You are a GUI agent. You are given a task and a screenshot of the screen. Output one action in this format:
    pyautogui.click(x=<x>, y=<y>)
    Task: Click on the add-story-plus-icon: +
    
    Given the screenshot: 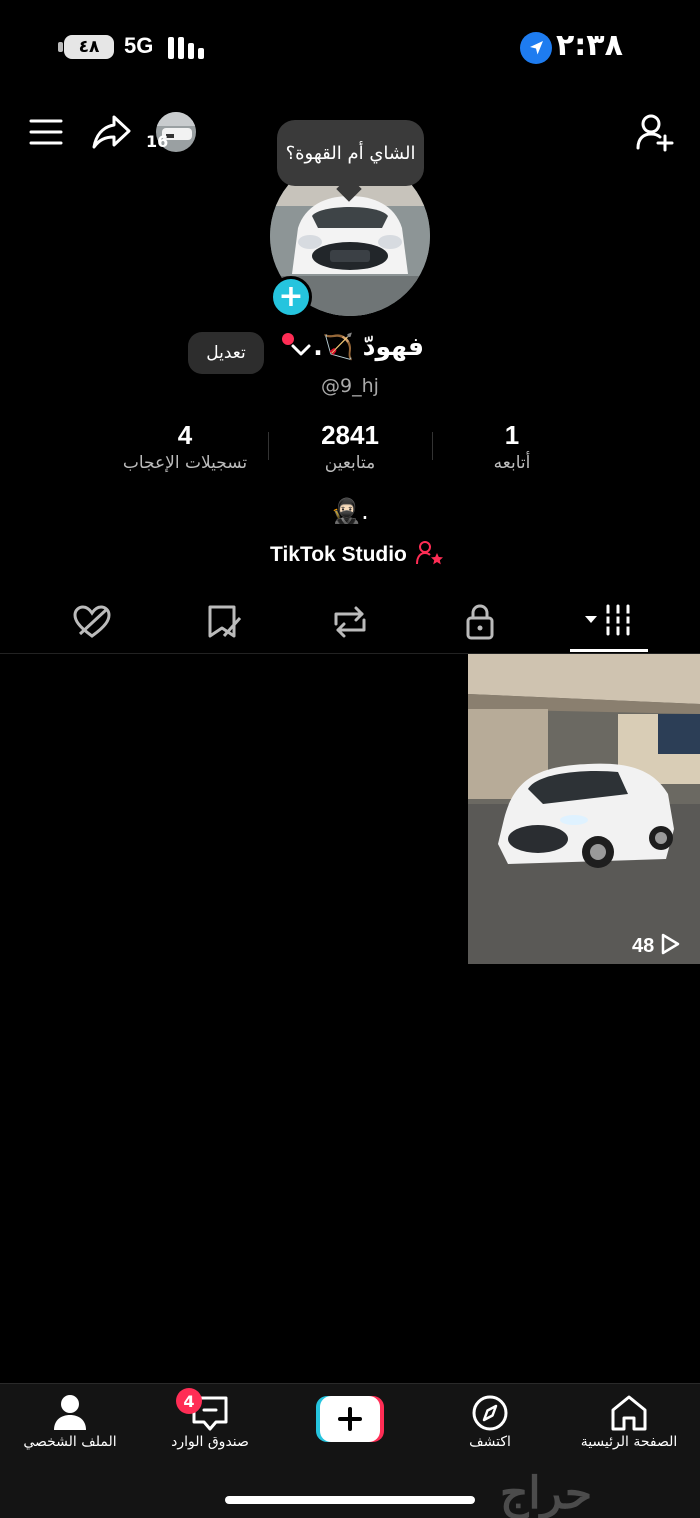 What is the action you would take?
    pyautogui.click(x=291, y=297)
    